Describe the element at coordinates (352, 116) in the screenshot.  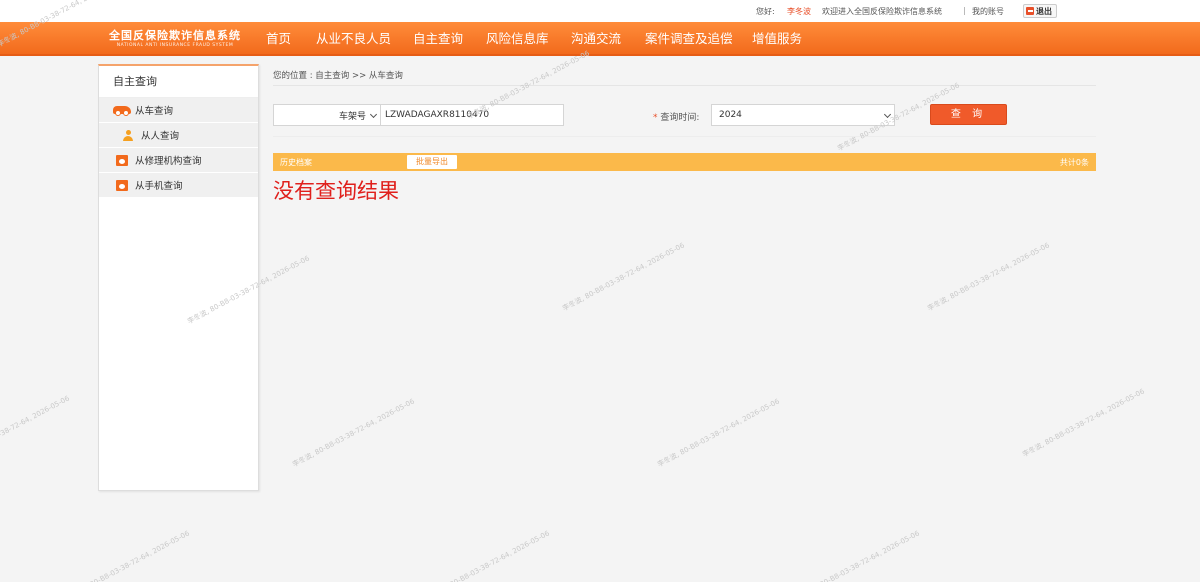
I see `field-type-value: 车架号` at that location.